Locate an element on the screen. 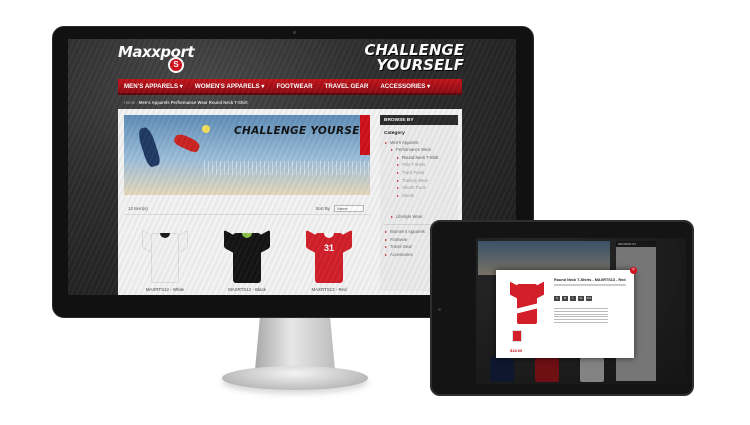  banner-title: CHALLENGE YOURSELF is located at coordinates (302, 131).